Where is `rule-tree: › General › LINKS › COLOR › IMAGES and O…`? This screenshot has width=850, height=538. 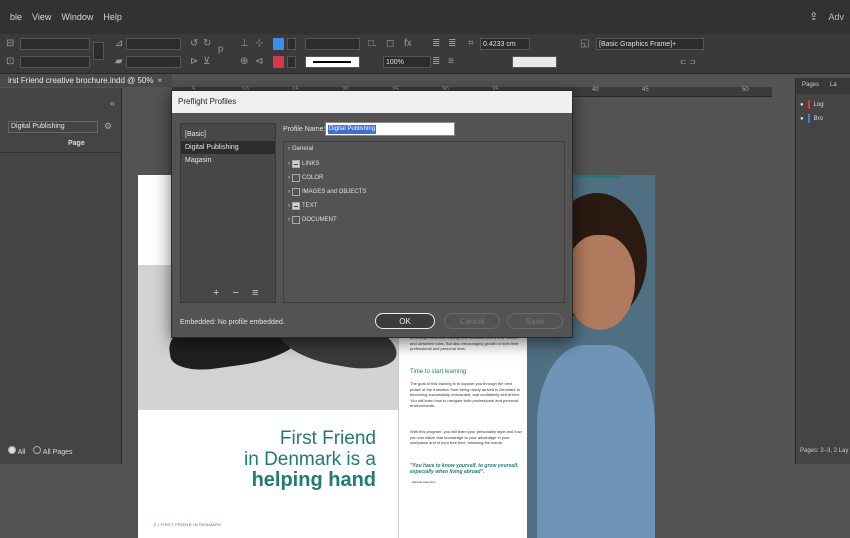 rule-tree: › General › LINKS › COLOR › IMAGES and O… is located at coordinates (424, 222).